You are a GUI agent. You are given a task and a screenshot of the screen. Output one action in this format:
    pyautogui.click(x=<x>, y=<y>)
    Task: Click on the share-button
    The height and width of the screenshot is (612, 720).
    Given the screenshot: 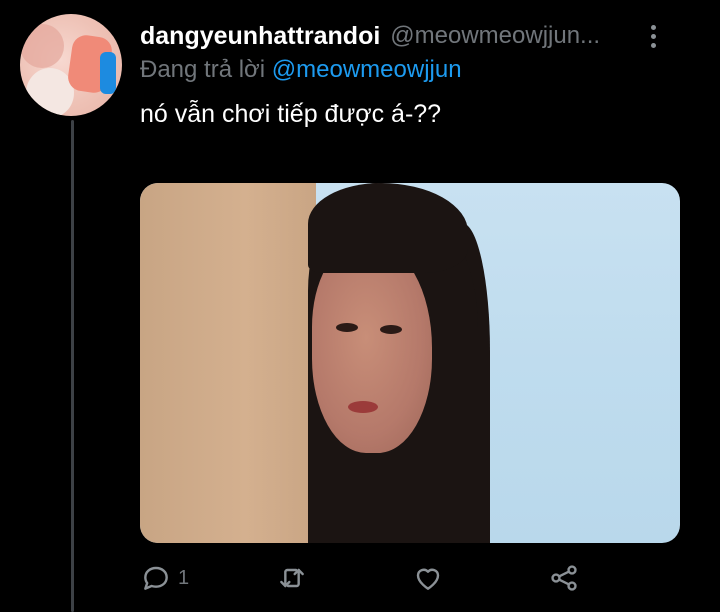 What is the action you would take?
    pyautogui.click(x=564, y=578)
    